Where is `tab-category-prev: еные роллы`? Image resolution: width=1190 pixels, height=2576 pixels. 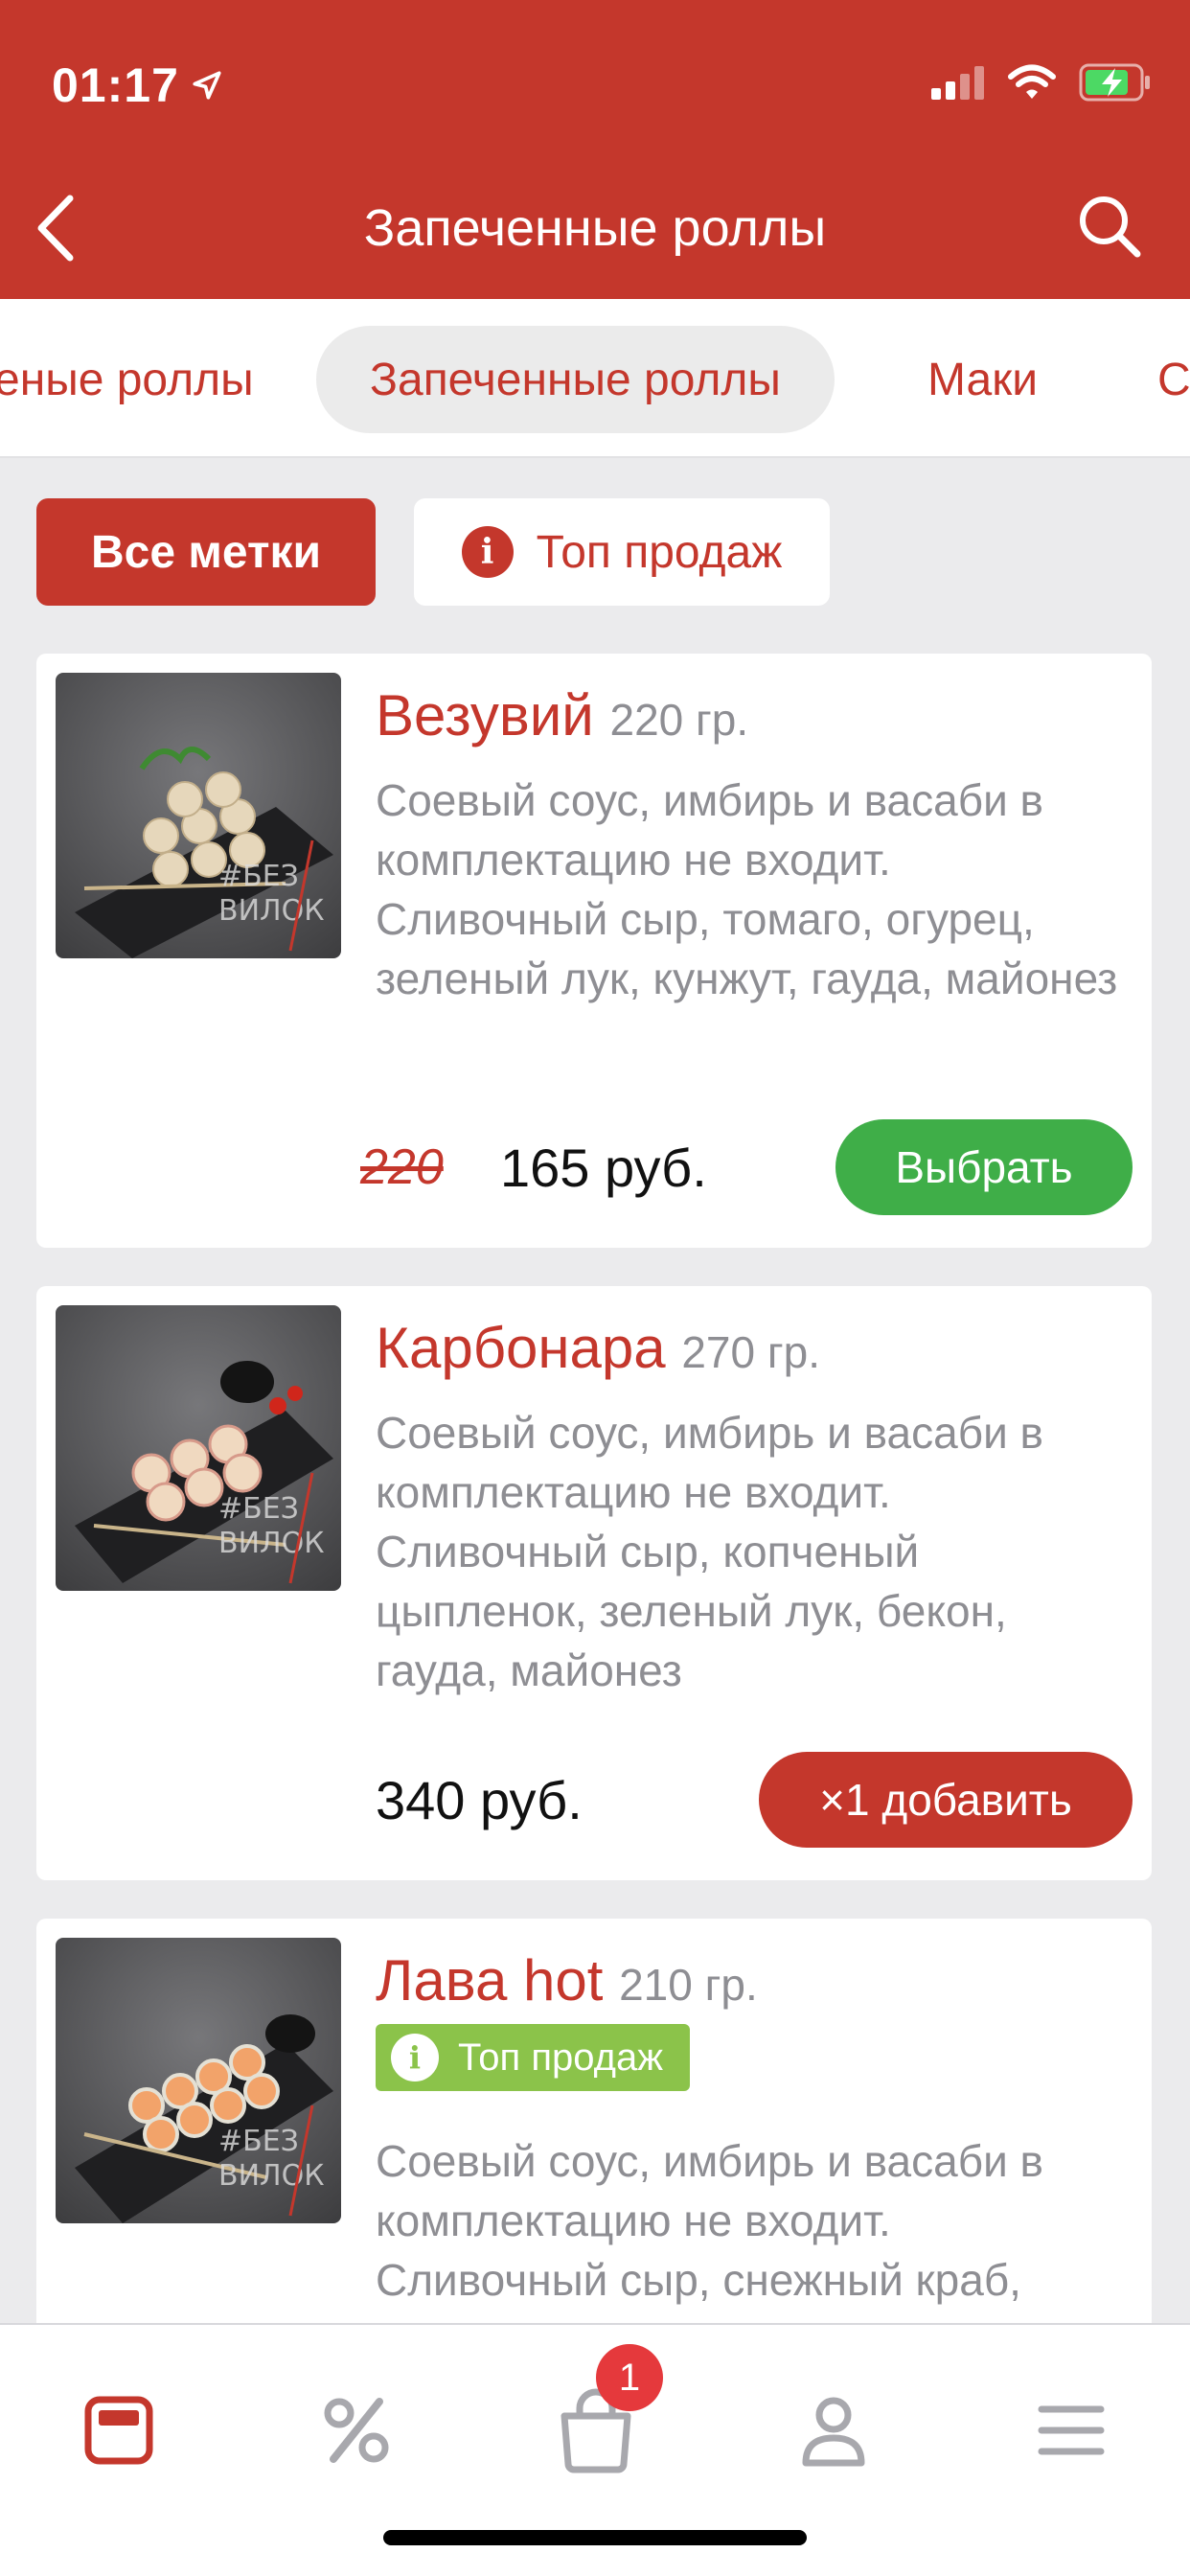
tab-category-prev: еные роллы is located at coordinates (127, 379).